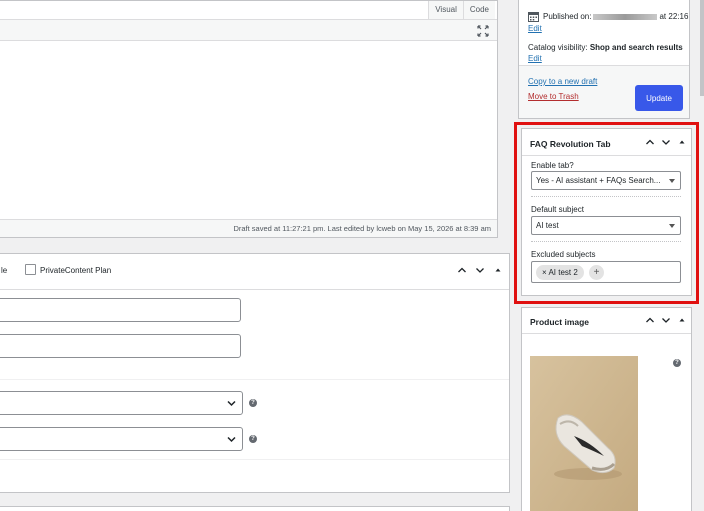 The width and height of the screenshot is (704, 511). I want to click on privatecontent-plan-label: PrivateContent Plan, so click(76, 270).